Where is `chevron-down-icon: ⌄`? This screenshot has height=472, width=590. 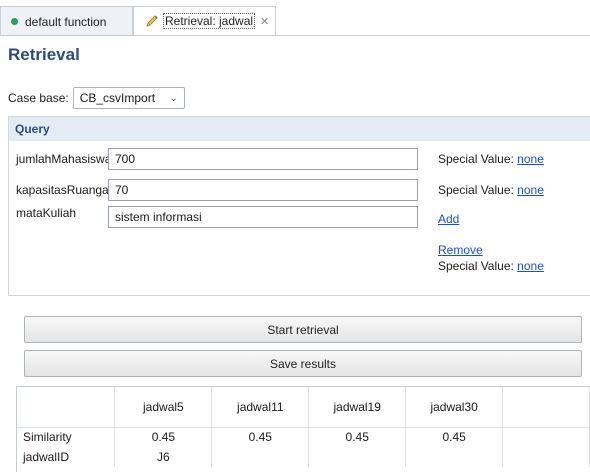
chevron-down-icon: ⌄ is located at coordinates (173, 98).